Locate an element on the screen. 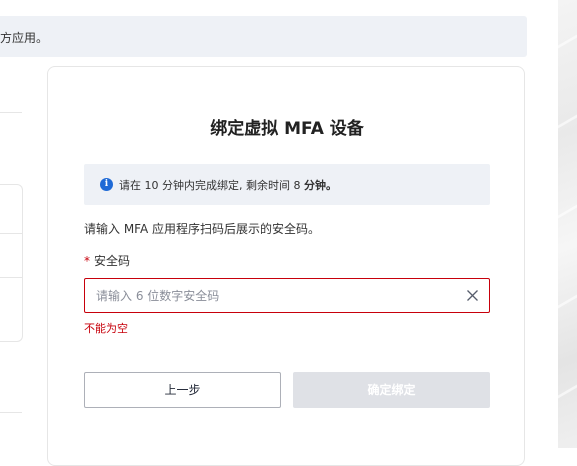  security-code-field is located at coordinates (287, 295).